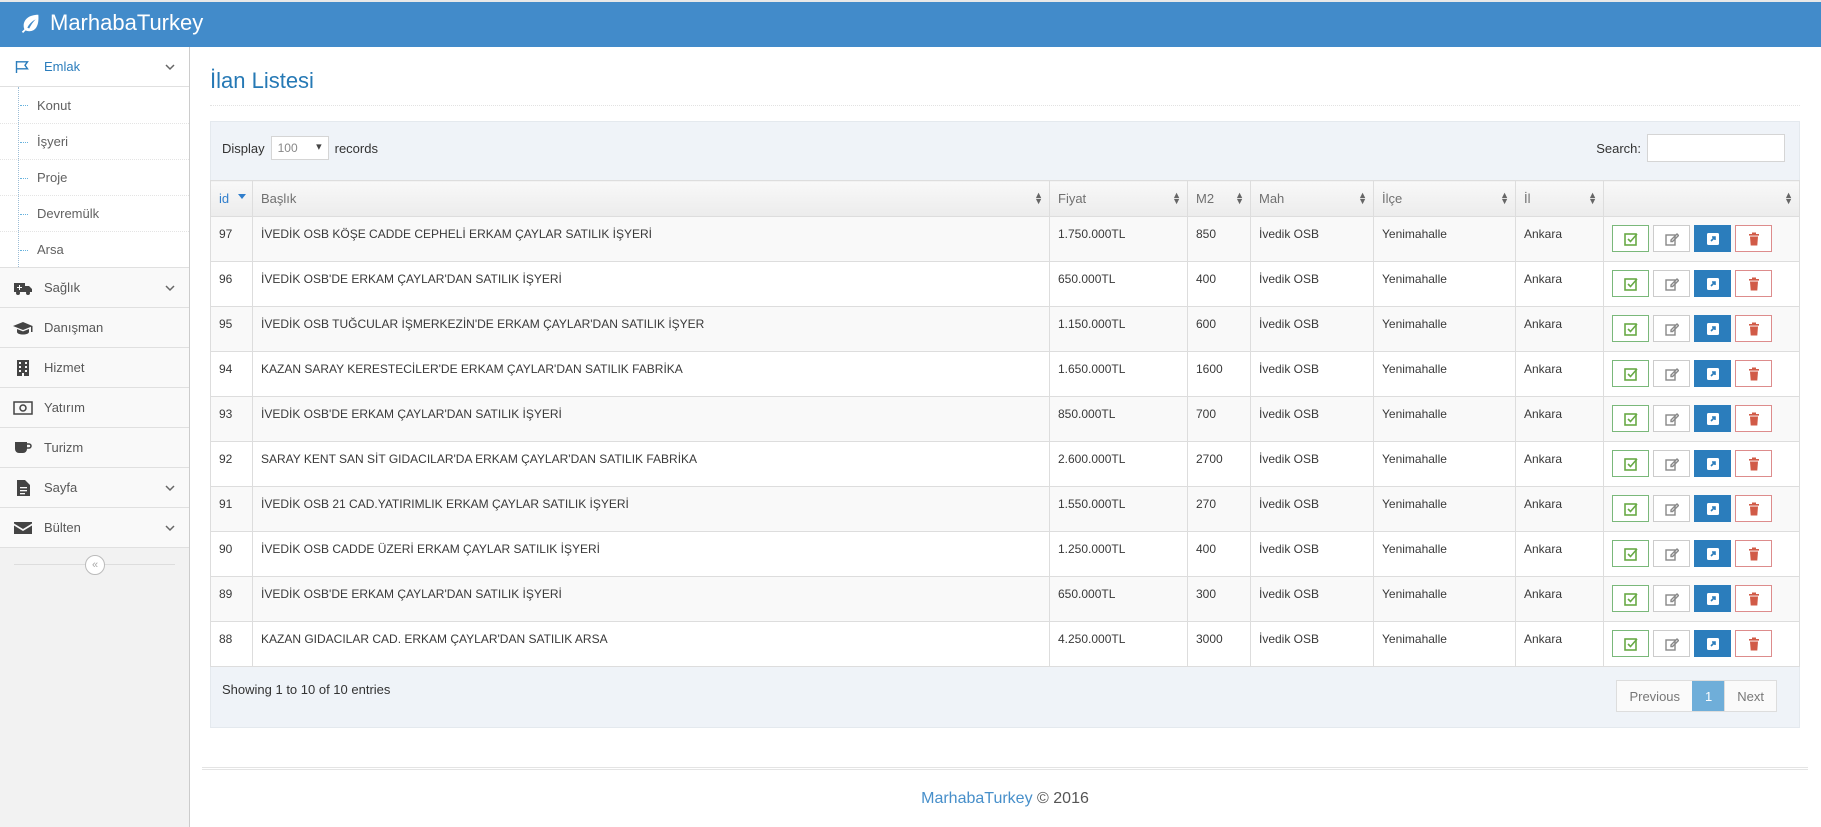 The width and height of the screenshot is (1821, 827). Describe the element at coordinates (1312, 644) in the screenshot. I see `cell-mah: İvedik OSB` at that location.